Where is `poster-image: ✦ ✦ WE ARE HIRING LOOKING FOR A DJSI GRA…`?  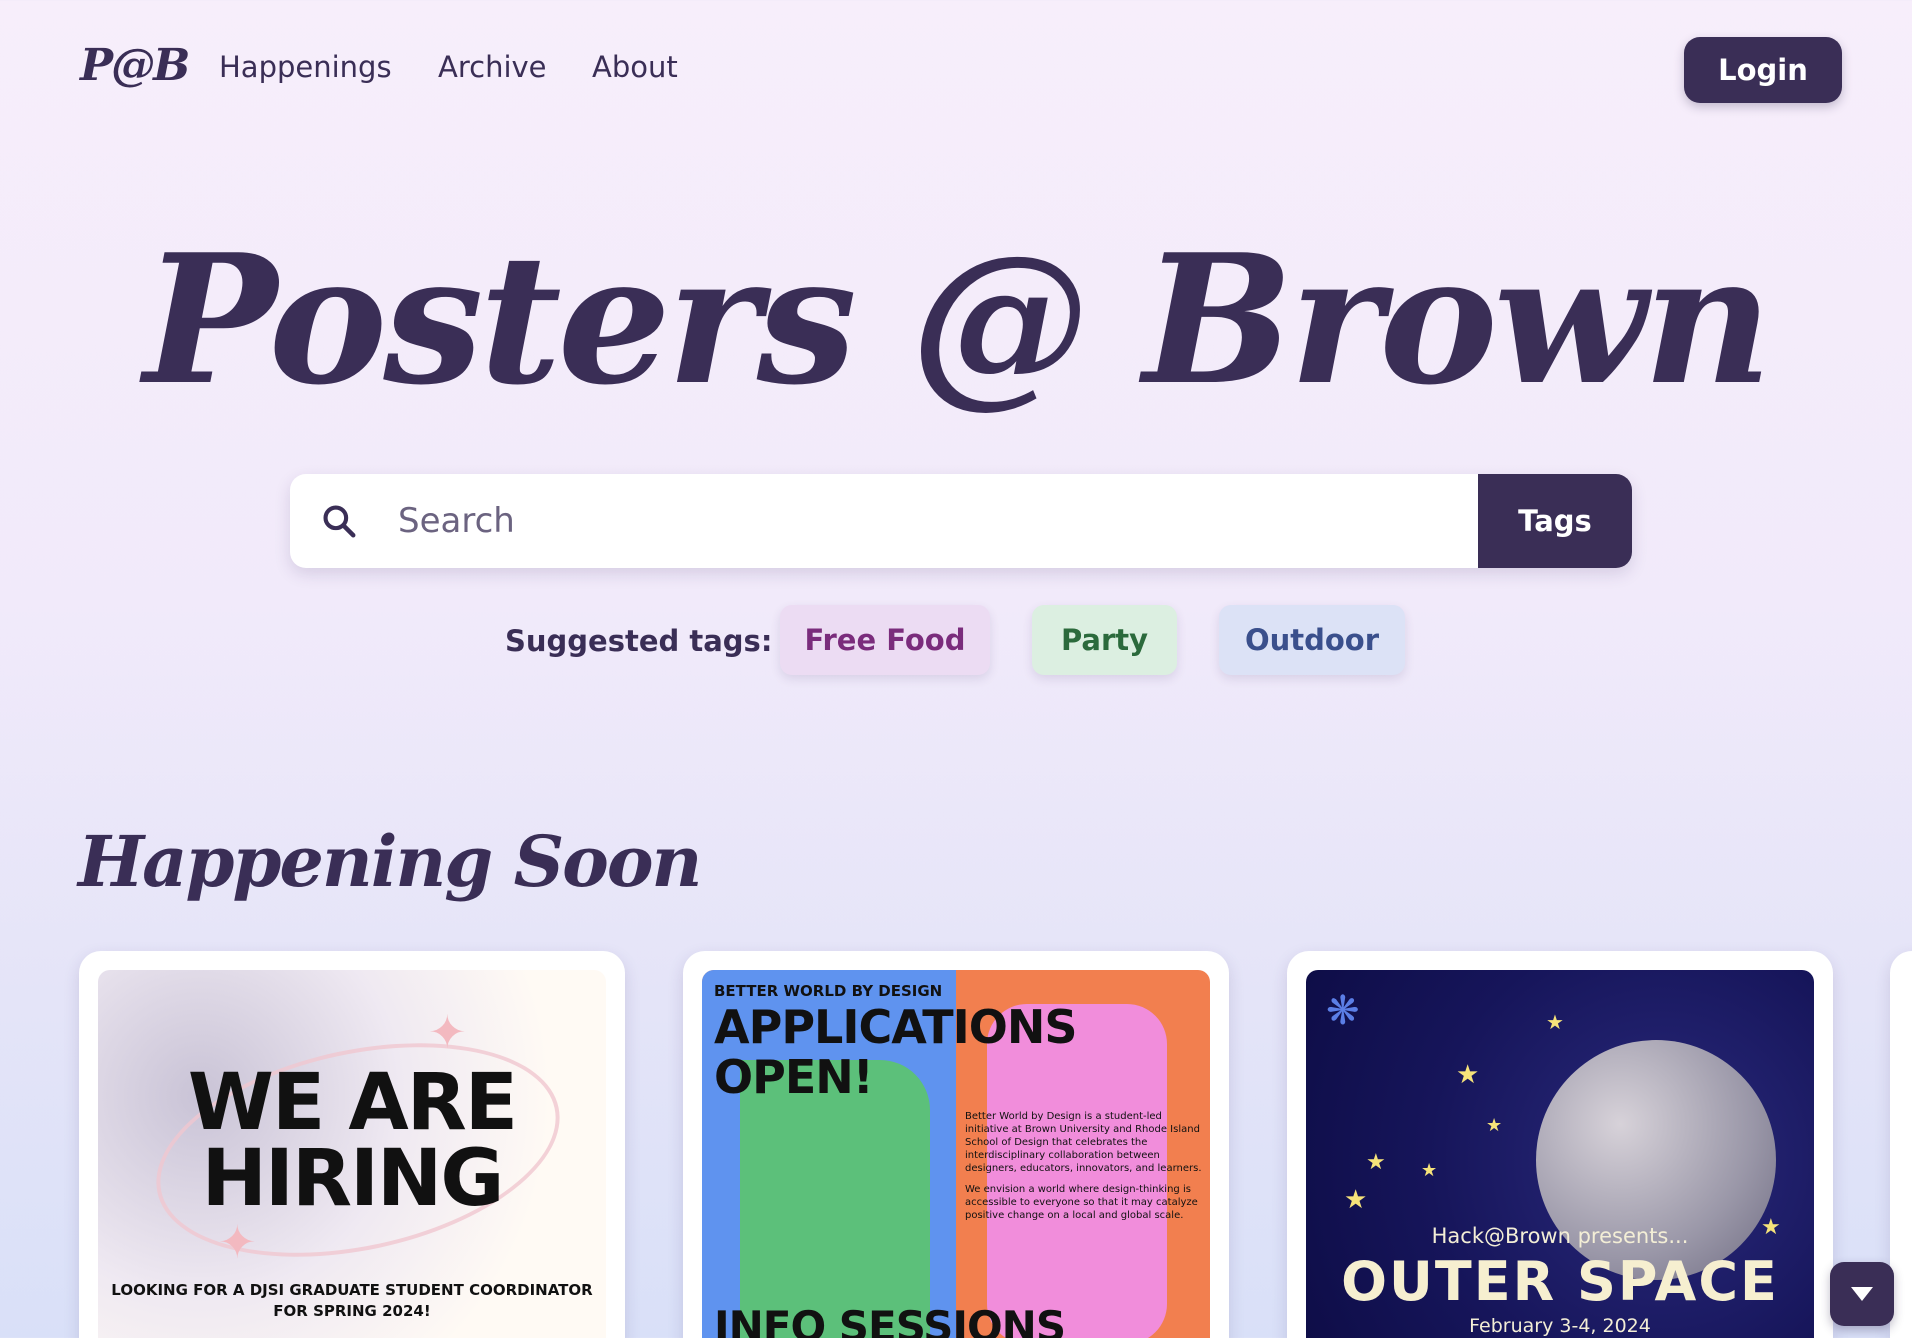
poster-image: ✦ ✦ WE ARE HIRING LOOKING FOR A DJSI GRA… is located at coordinates (352, 1154).